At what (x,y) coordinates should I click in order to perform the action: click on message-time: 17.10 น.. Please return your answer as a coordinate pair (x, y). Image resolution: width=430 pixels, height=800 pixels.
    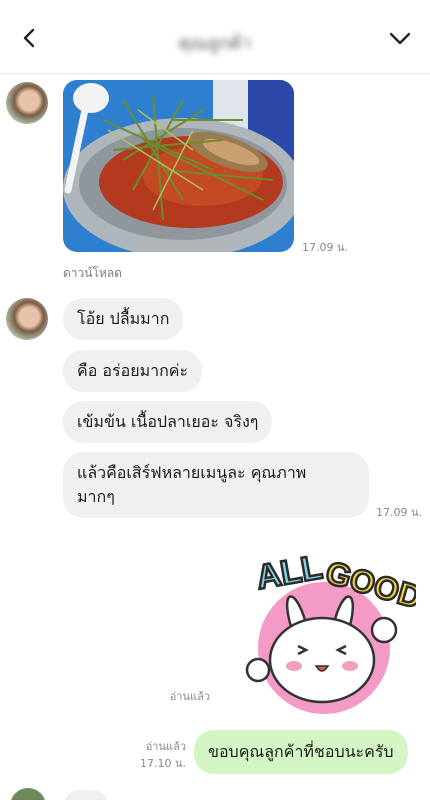
    Looking at the image, I should click on (162, 763).